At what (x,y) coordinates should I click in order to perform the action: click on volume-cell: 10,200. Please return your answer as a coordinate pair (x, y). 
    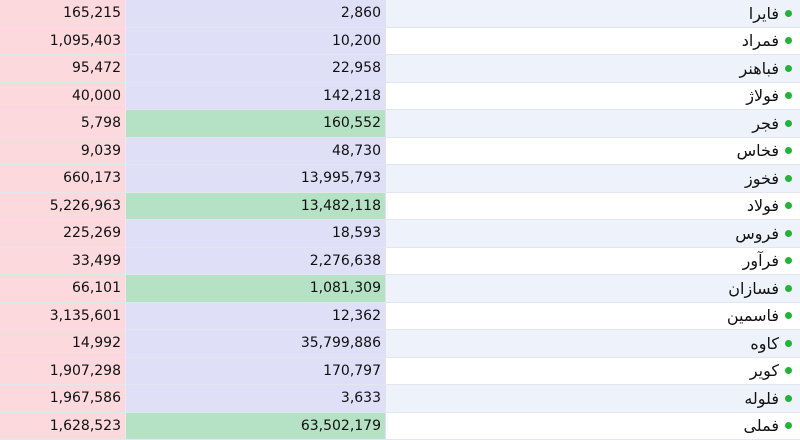
    Looking at the image, I should click on (256, 40).